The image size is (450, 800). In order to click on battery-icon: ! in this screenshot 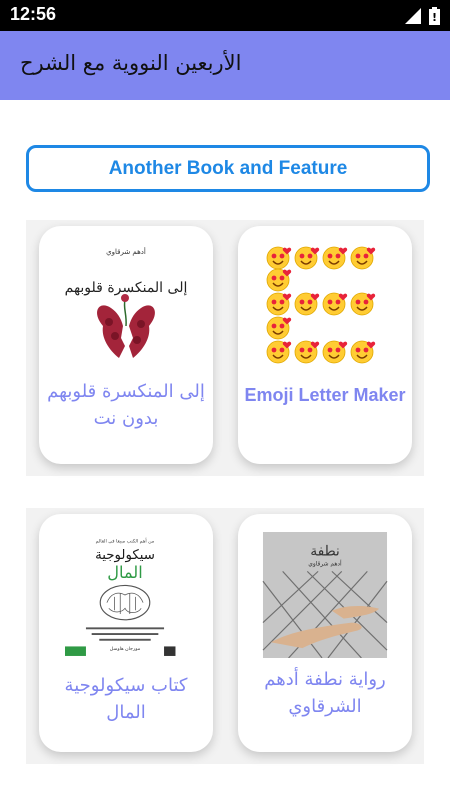, I will do `click(434, 16)`.